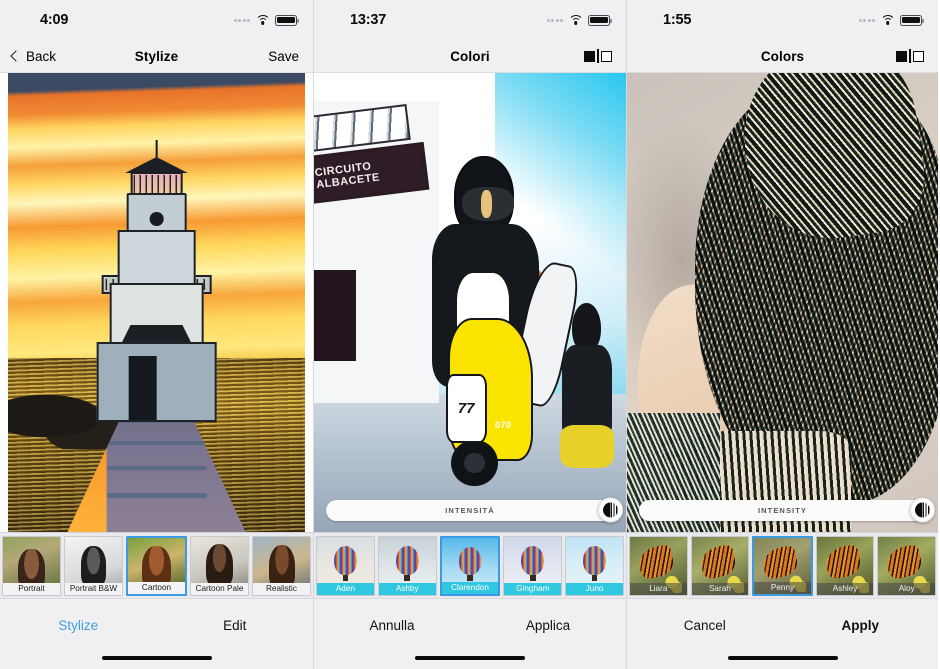  I want to click on filter-label: Cartoon, so click(156, 587).